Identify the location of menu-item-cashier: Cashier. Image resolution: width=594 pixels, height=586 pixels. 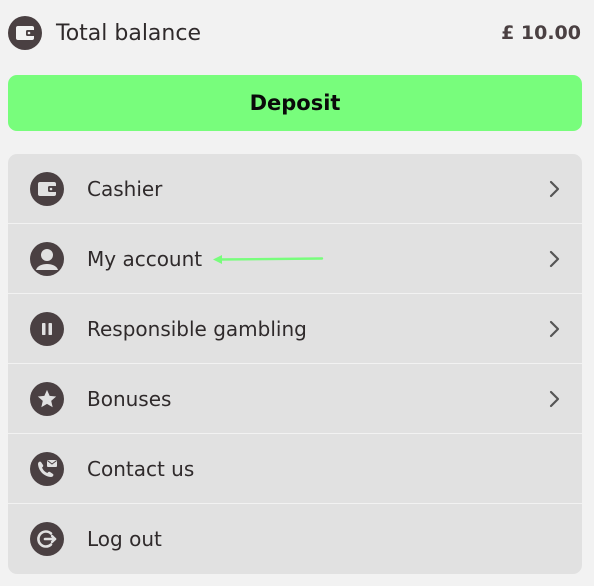
(295, 189).